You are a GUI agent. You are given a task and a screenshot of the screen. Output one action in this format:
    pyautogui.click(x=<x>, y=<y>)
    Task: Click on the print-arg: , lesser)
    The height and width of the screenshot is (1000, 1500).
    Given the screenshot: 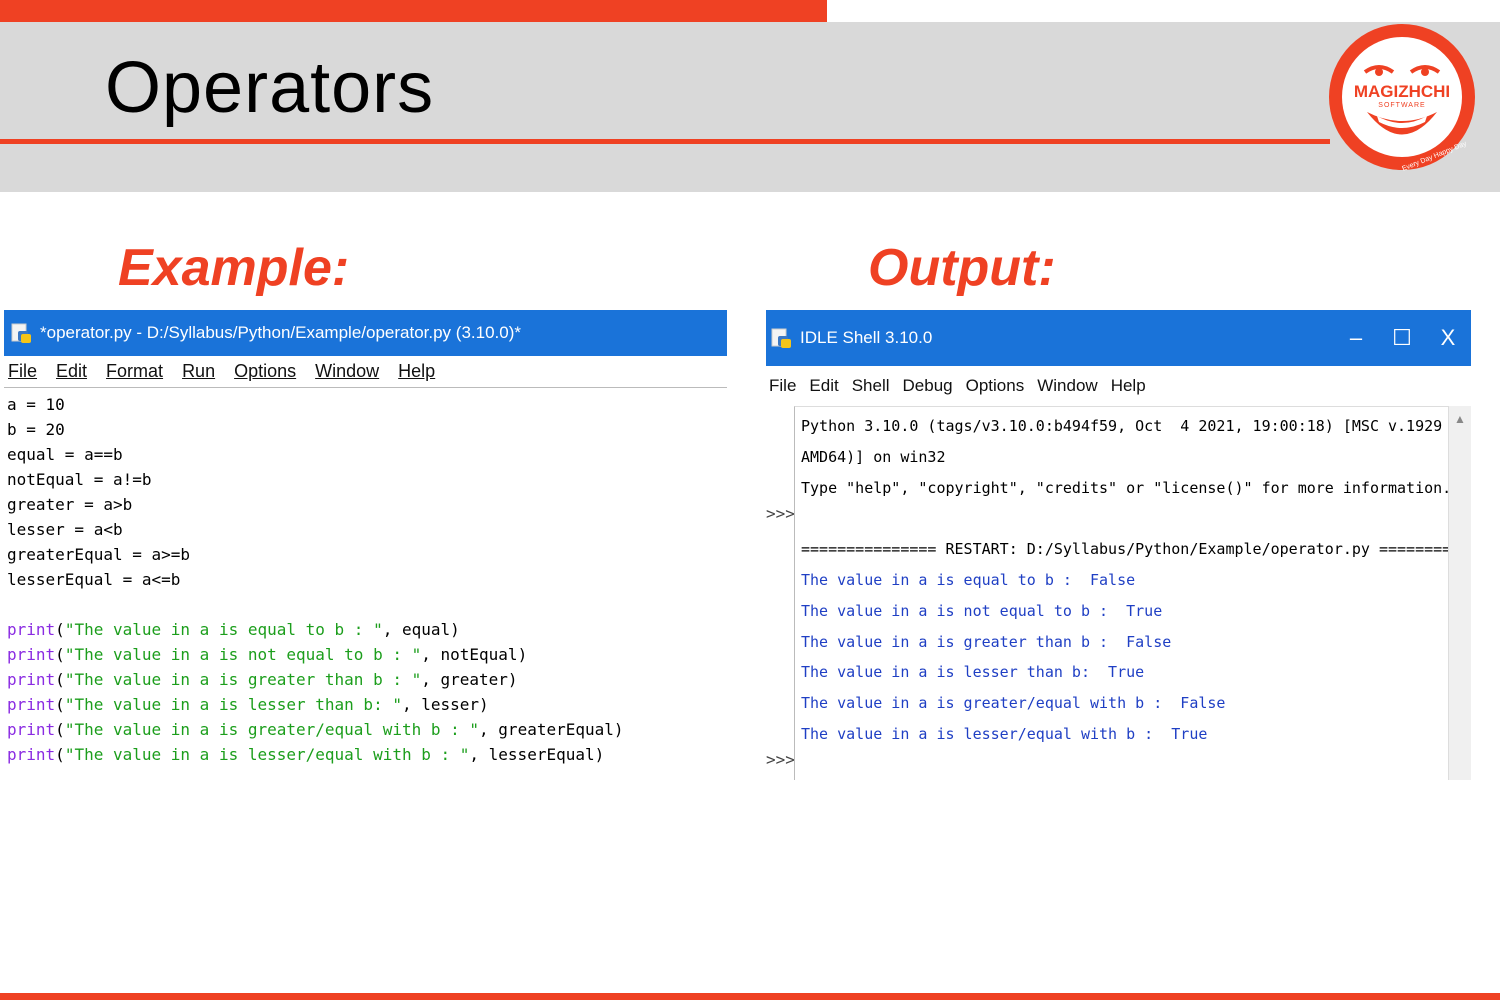 What is the action you would take?
    pyautogui.click(x=445, y=704)
    